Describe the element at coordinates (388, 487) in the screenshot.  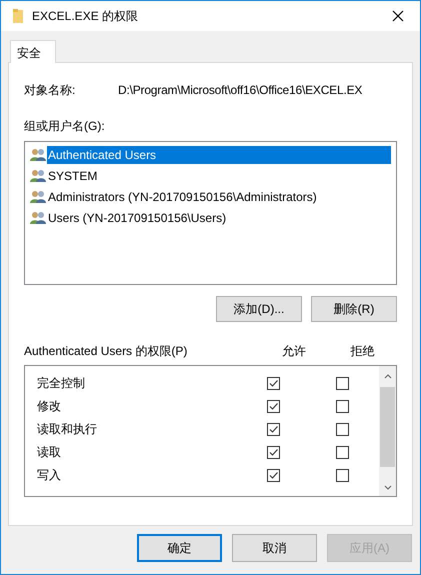
I see `scroll-down-icon` at that location.